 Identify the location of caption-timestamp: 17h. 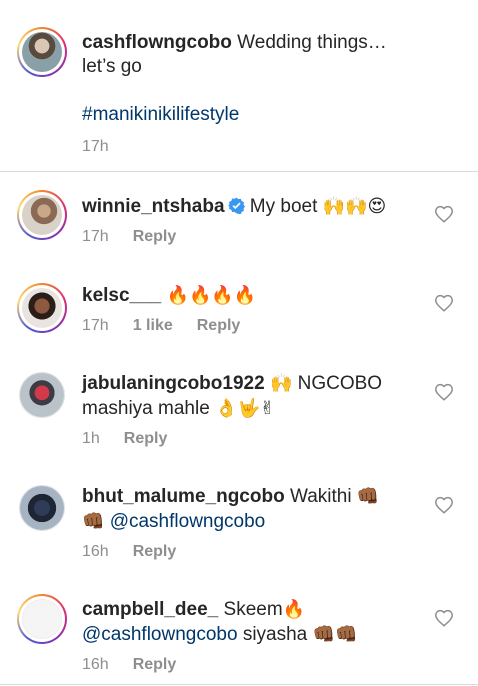
(95, 146).